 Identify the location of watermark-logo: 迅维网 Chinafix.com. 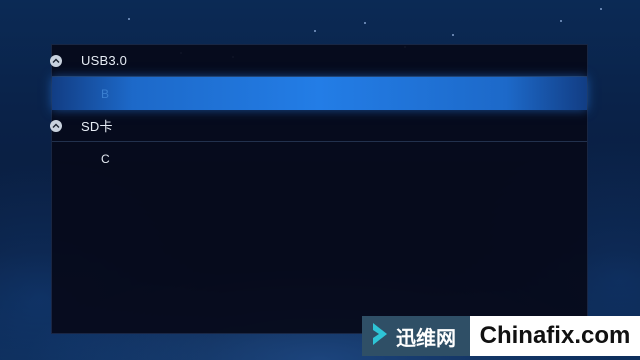
(501, 336).